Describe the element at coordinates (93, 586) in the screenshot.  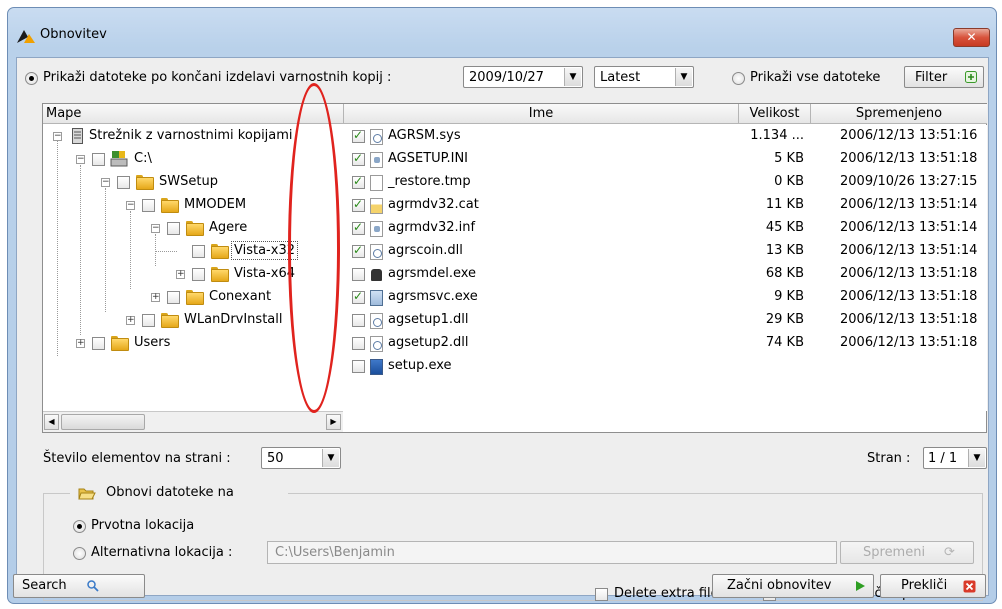
I see `search-icon` at that location.